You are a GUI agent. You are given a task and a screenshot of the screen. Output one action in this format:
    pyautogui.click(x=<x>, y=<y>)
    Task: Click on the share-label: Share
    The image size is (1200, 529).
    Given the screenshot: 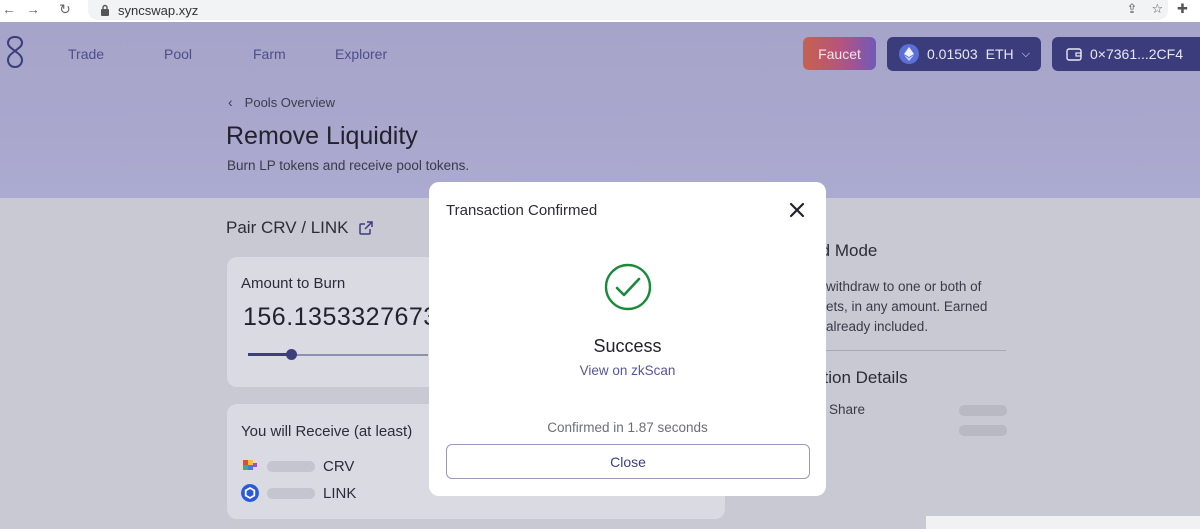 What is the action you would take?
    pyautogui.click(x=847, y=409)
    